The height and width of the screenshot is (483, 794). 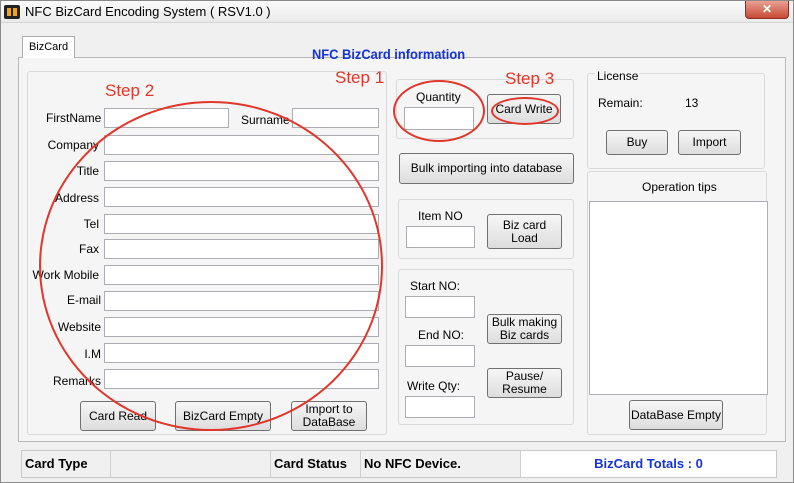 What do you see at coordinates (648, 464) in the screenshot?
I see `bizcard-totals: BizCard Totals : 0` at bounding box center [648, 464].